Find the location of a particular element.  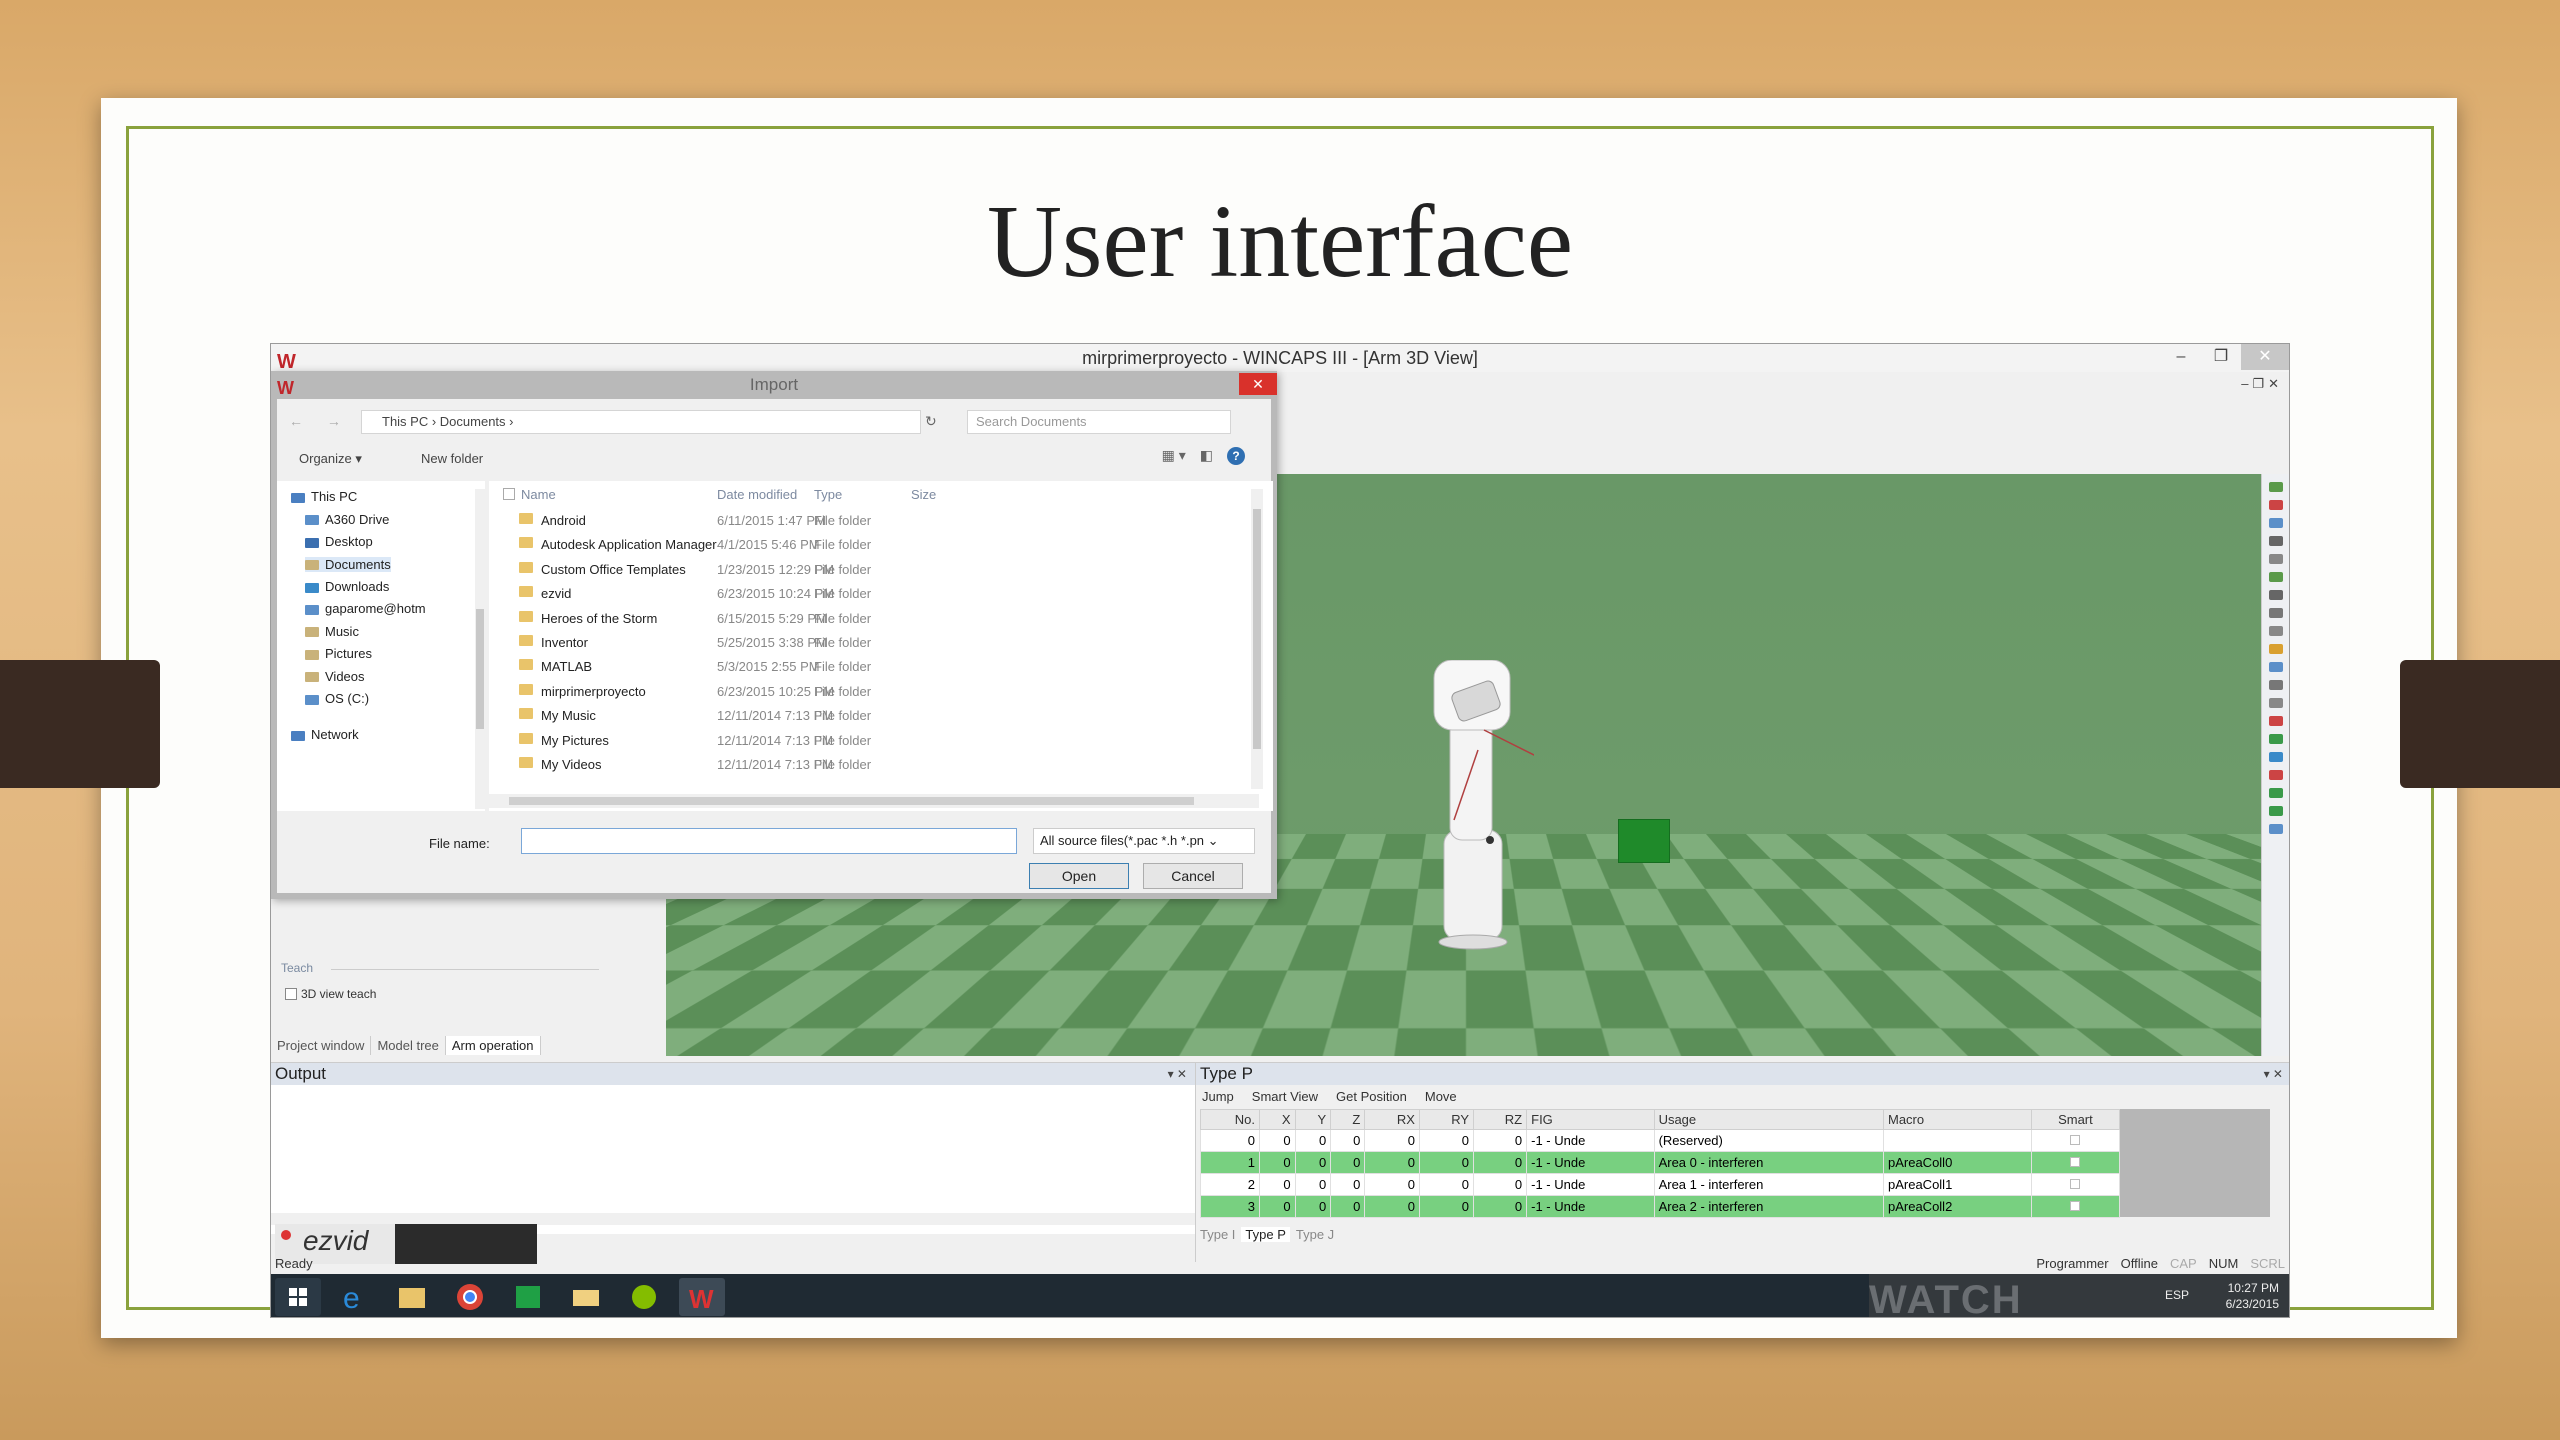

nav-item: Music is located at coordinates (332, 631).